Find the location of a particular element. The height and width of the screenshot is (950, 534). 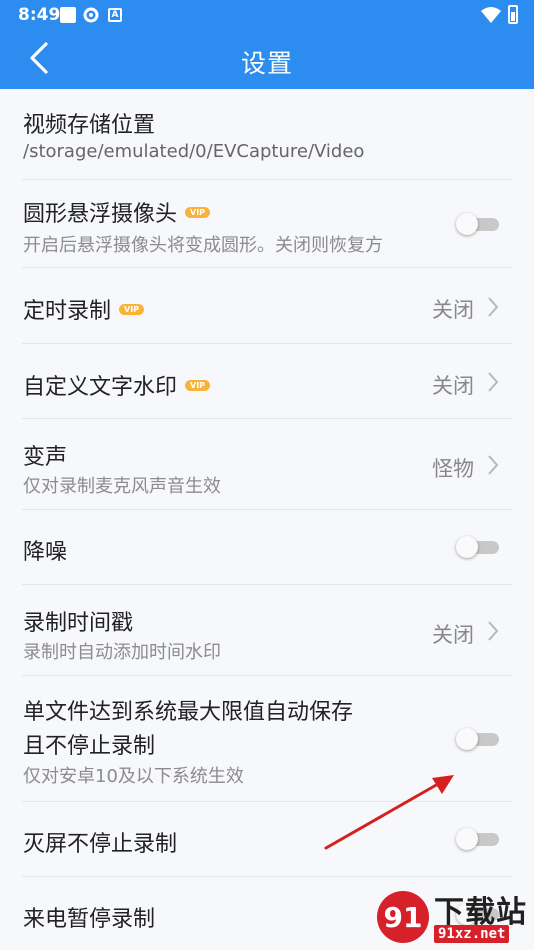

status-time: 8:49 is located at coordinates (39, 15).